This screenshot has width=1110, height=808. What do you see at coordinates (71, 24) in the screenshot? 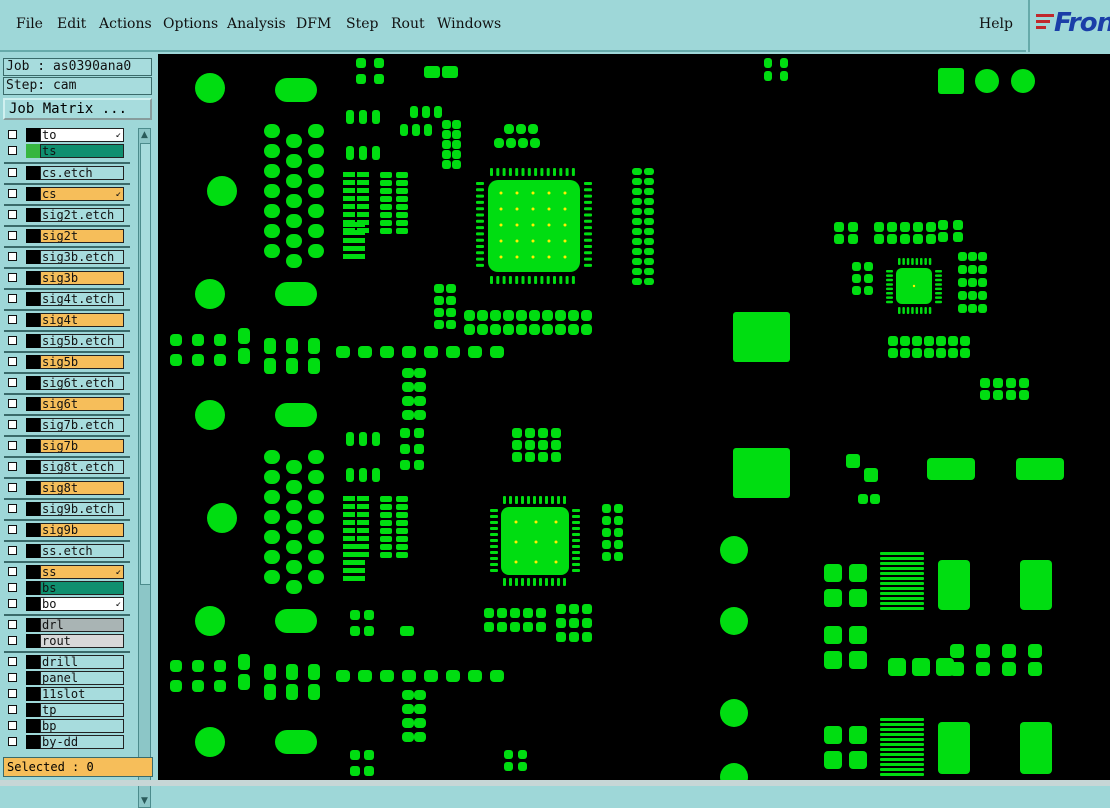
I see `menu-edit: Edit` at bounding box center [71, 24].